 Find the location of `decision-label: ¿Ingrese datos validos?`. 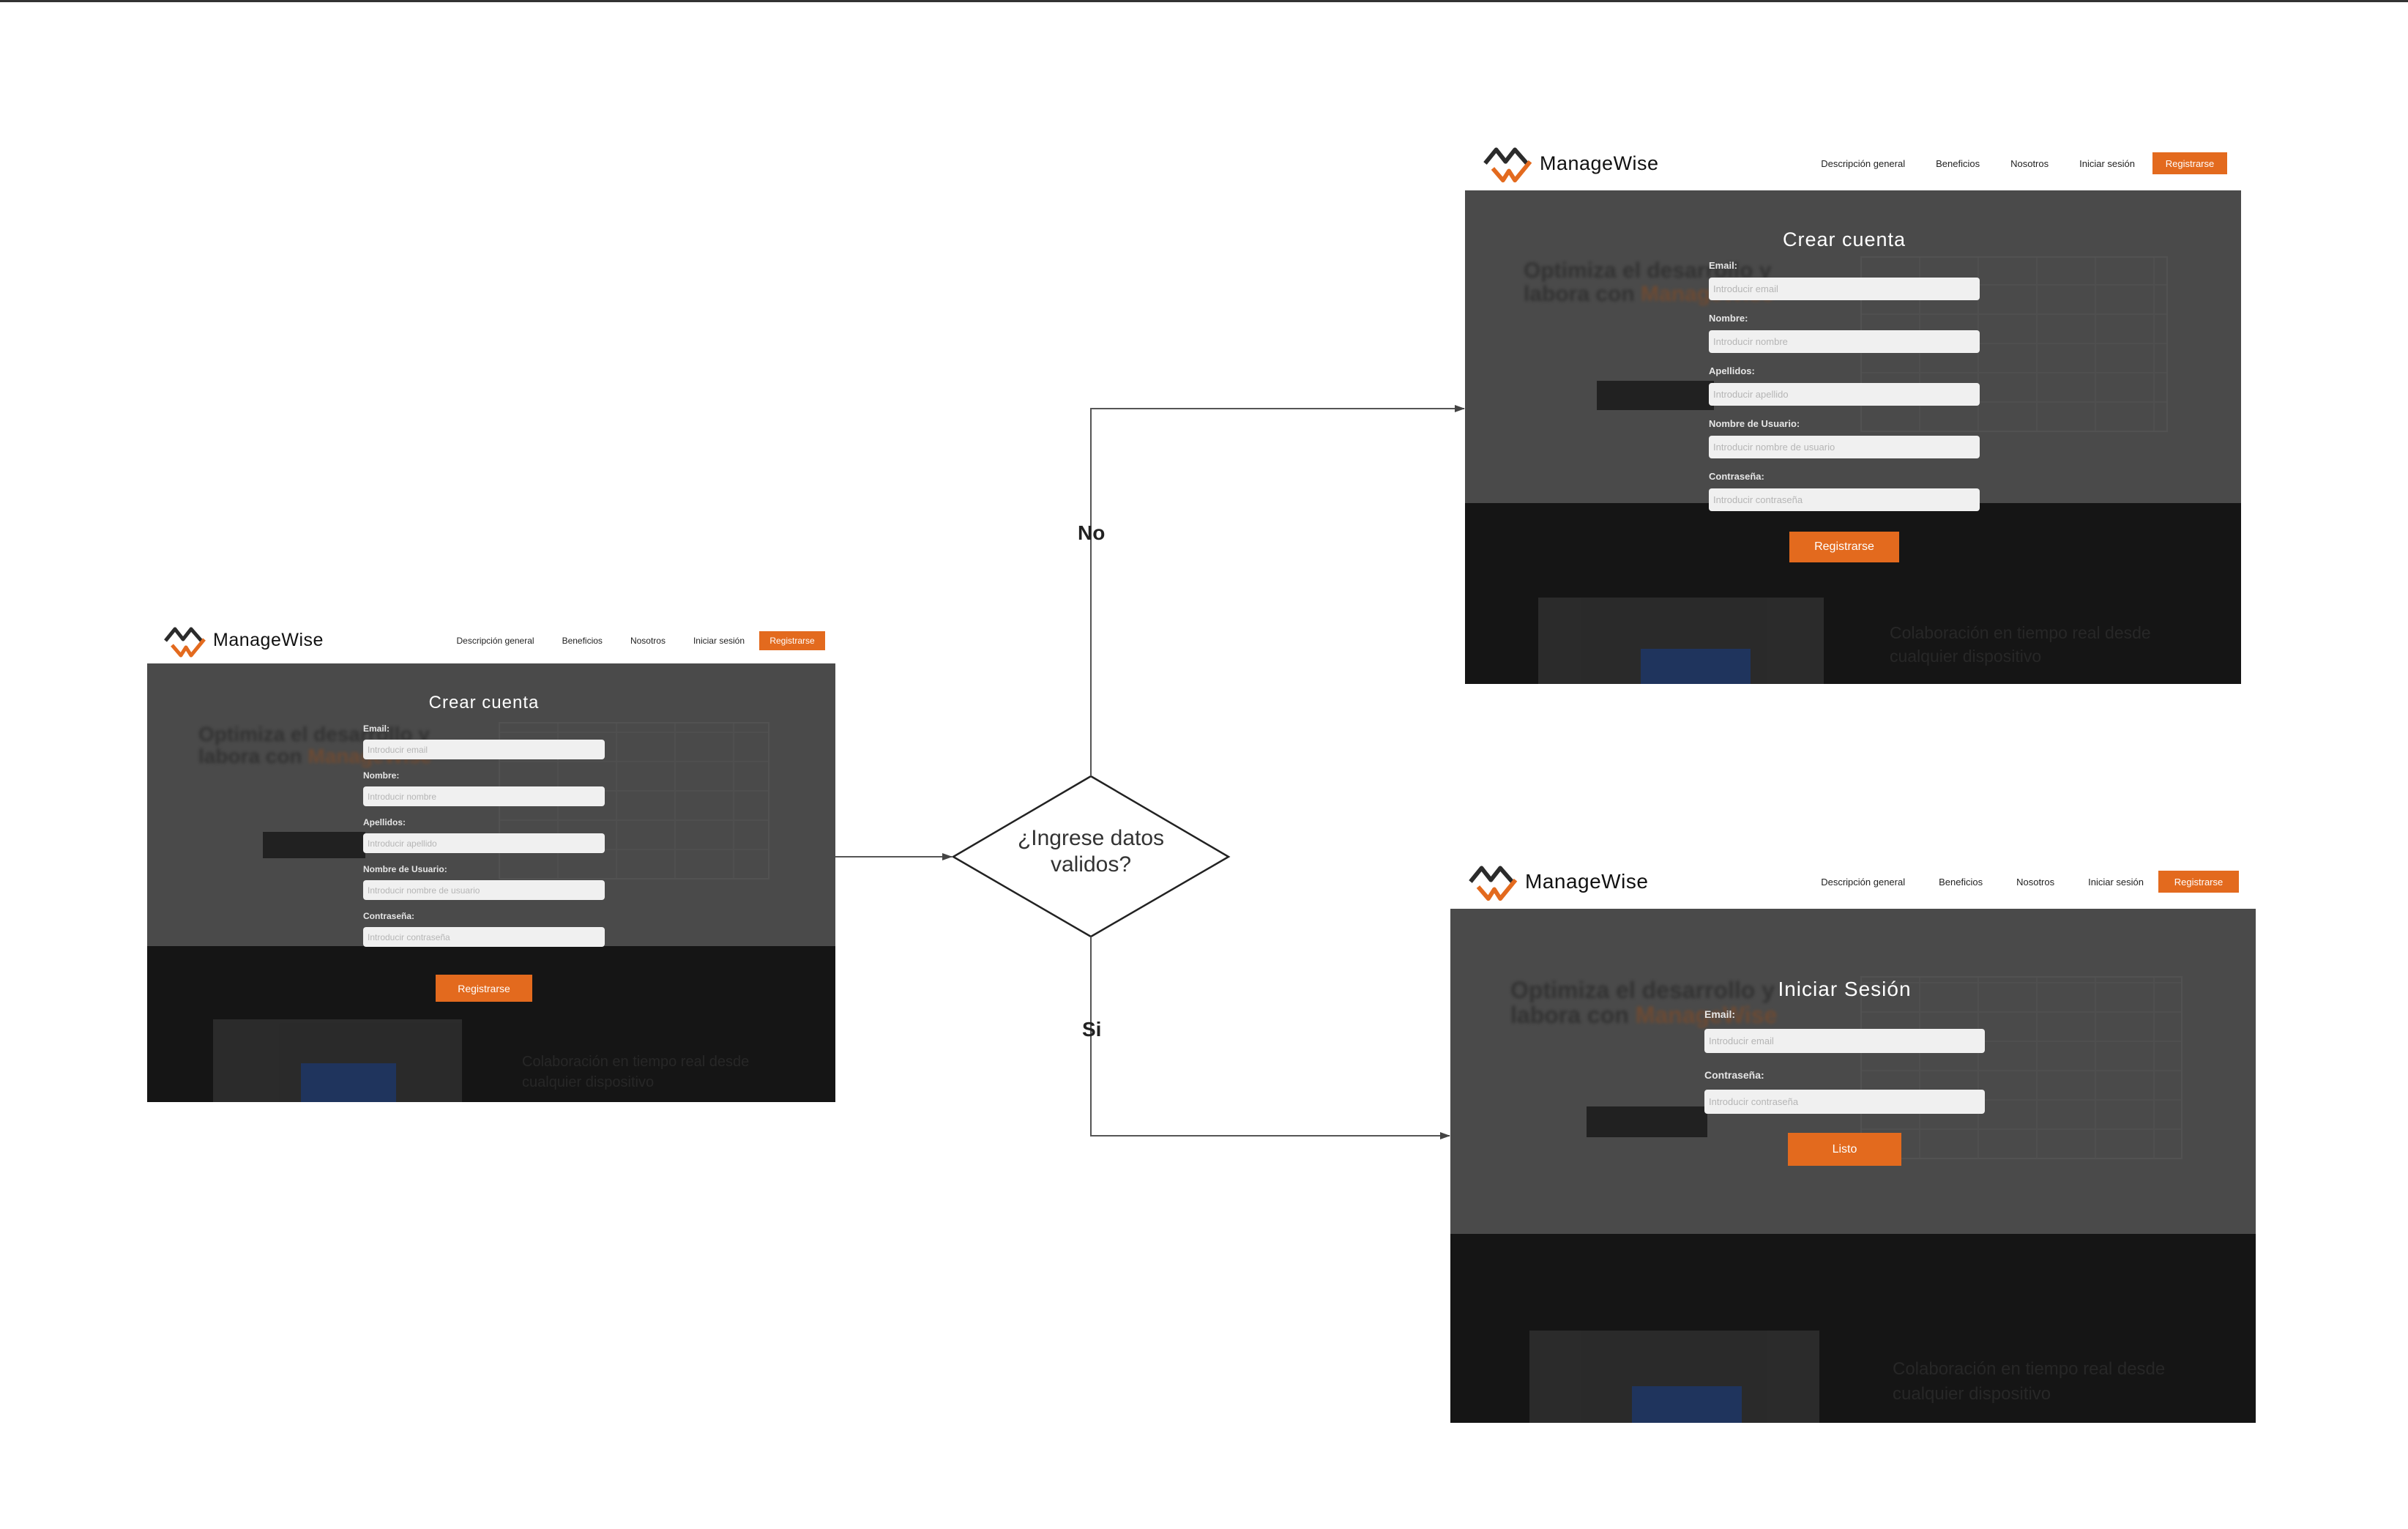

decision-label: ¿Ingrese datos validos? is located at coordinates (1090, 851).